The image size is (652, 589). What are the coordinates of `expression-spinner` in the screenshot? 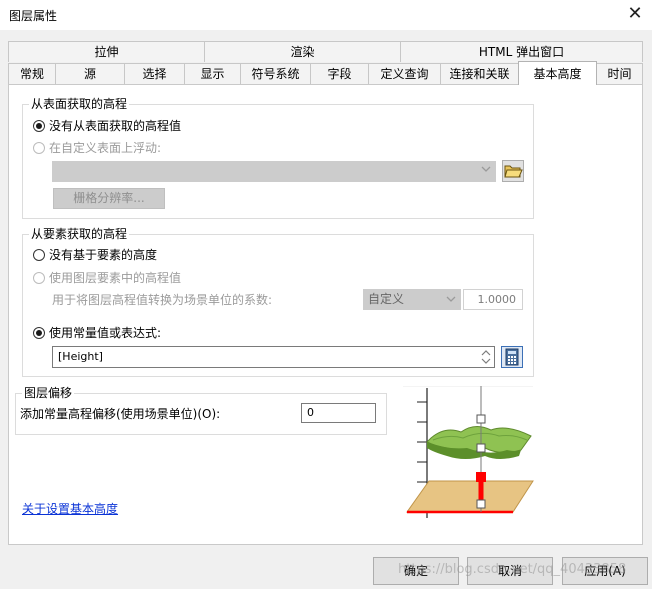 It's located at (486, 357).